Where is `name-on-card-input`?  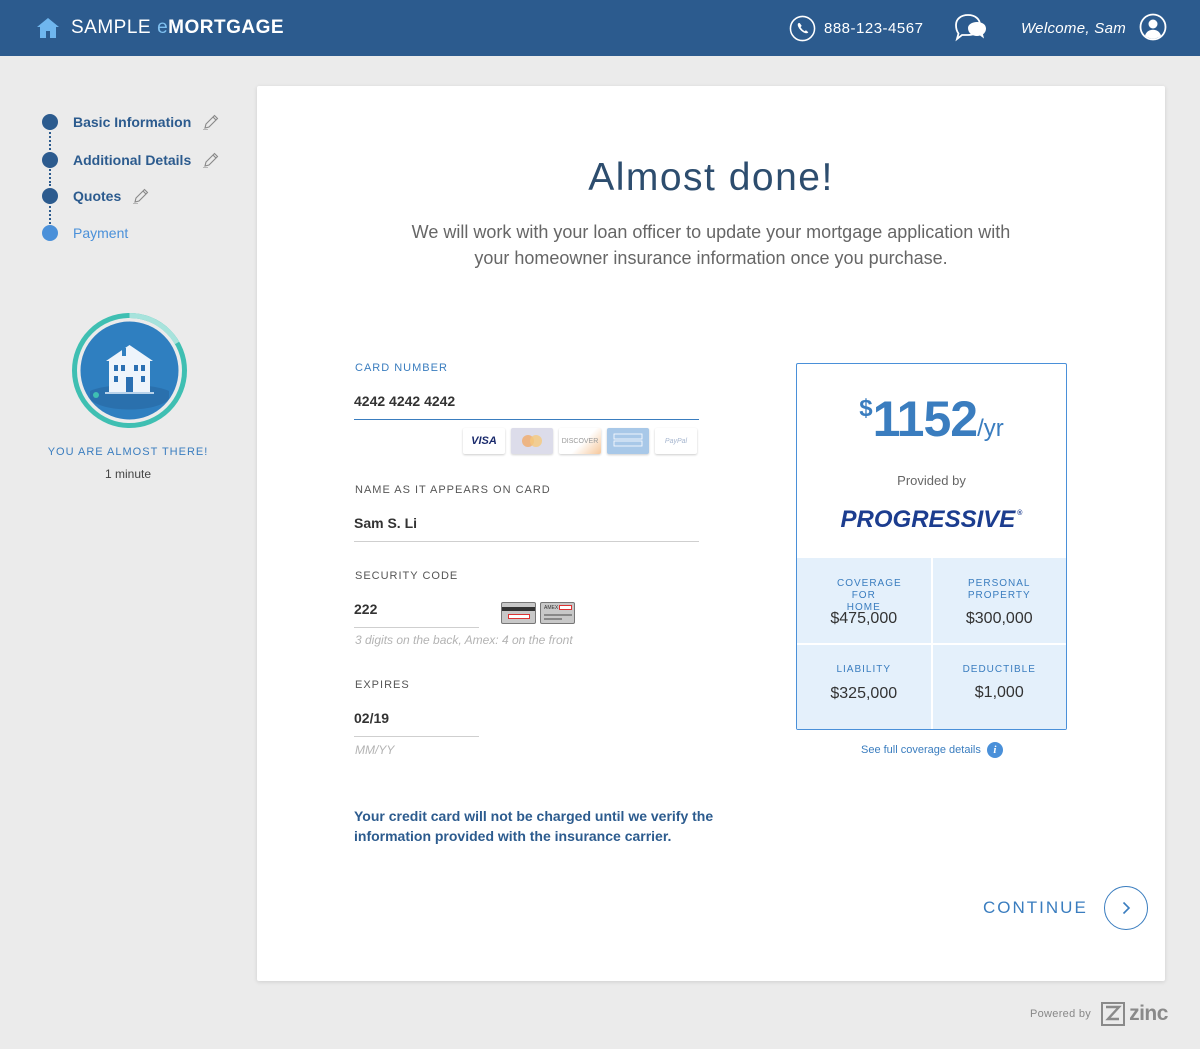
name-on-card-input is located at coordinates (526, 527).